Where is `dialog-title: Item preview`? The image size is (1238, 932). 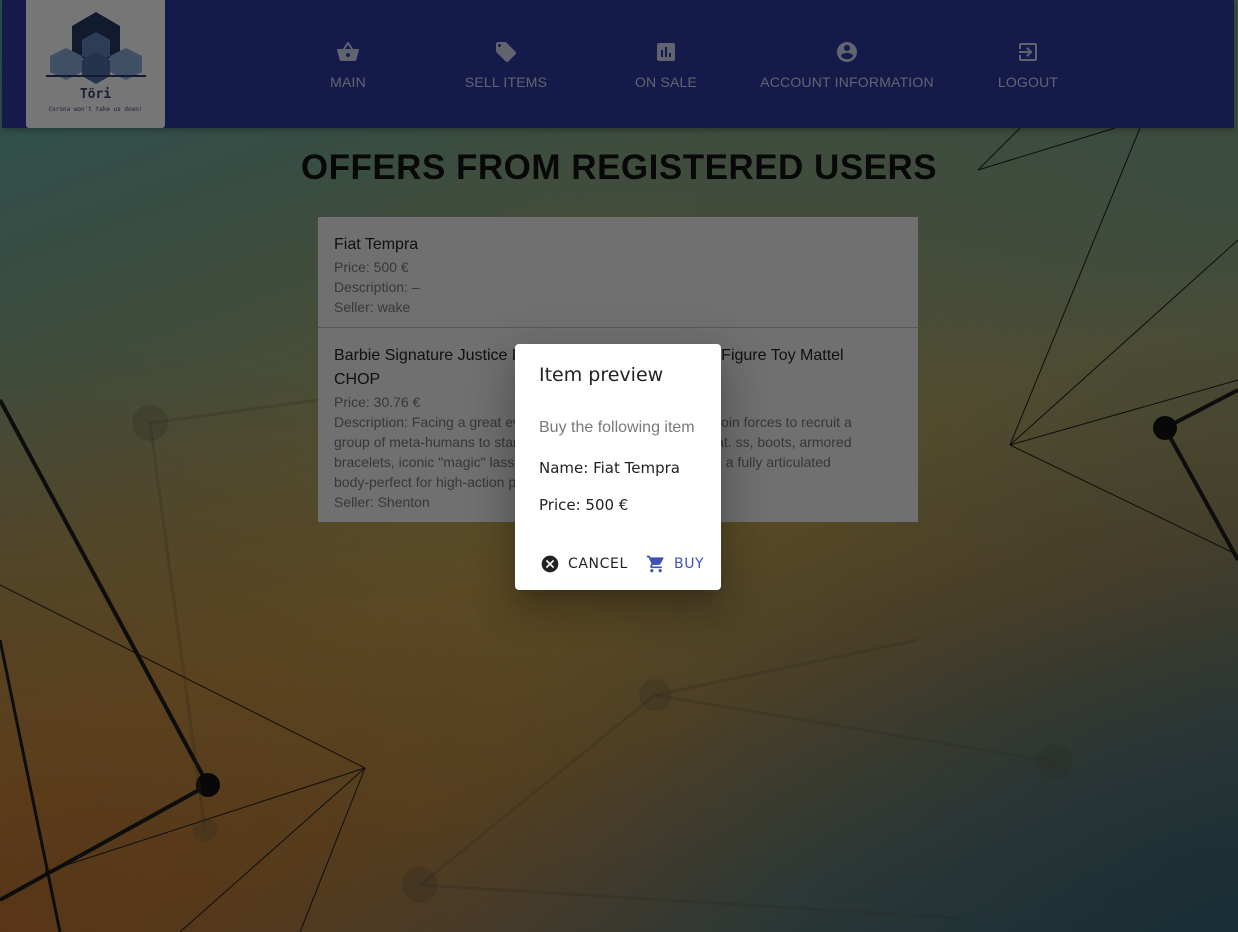
dialog-title: Item preview is located at coordinates (601, 375).